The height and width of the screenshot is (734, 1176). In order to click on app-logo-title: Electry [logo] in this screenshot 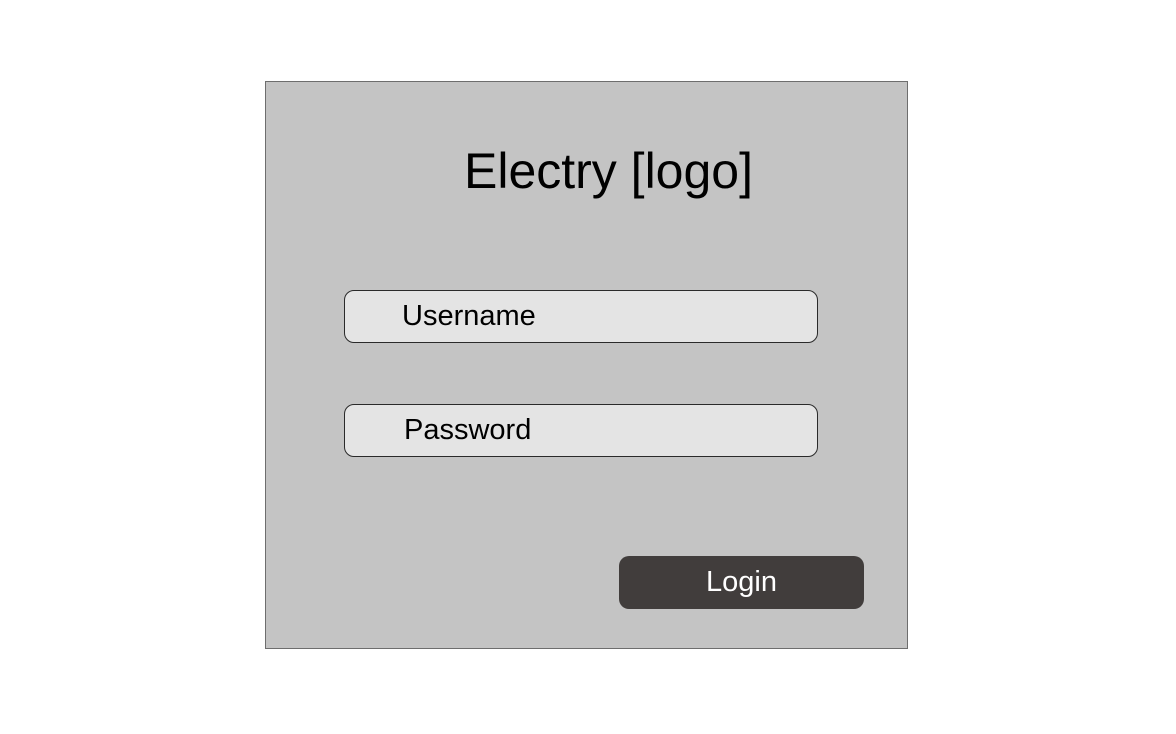, I will do `click(608, 171)`.